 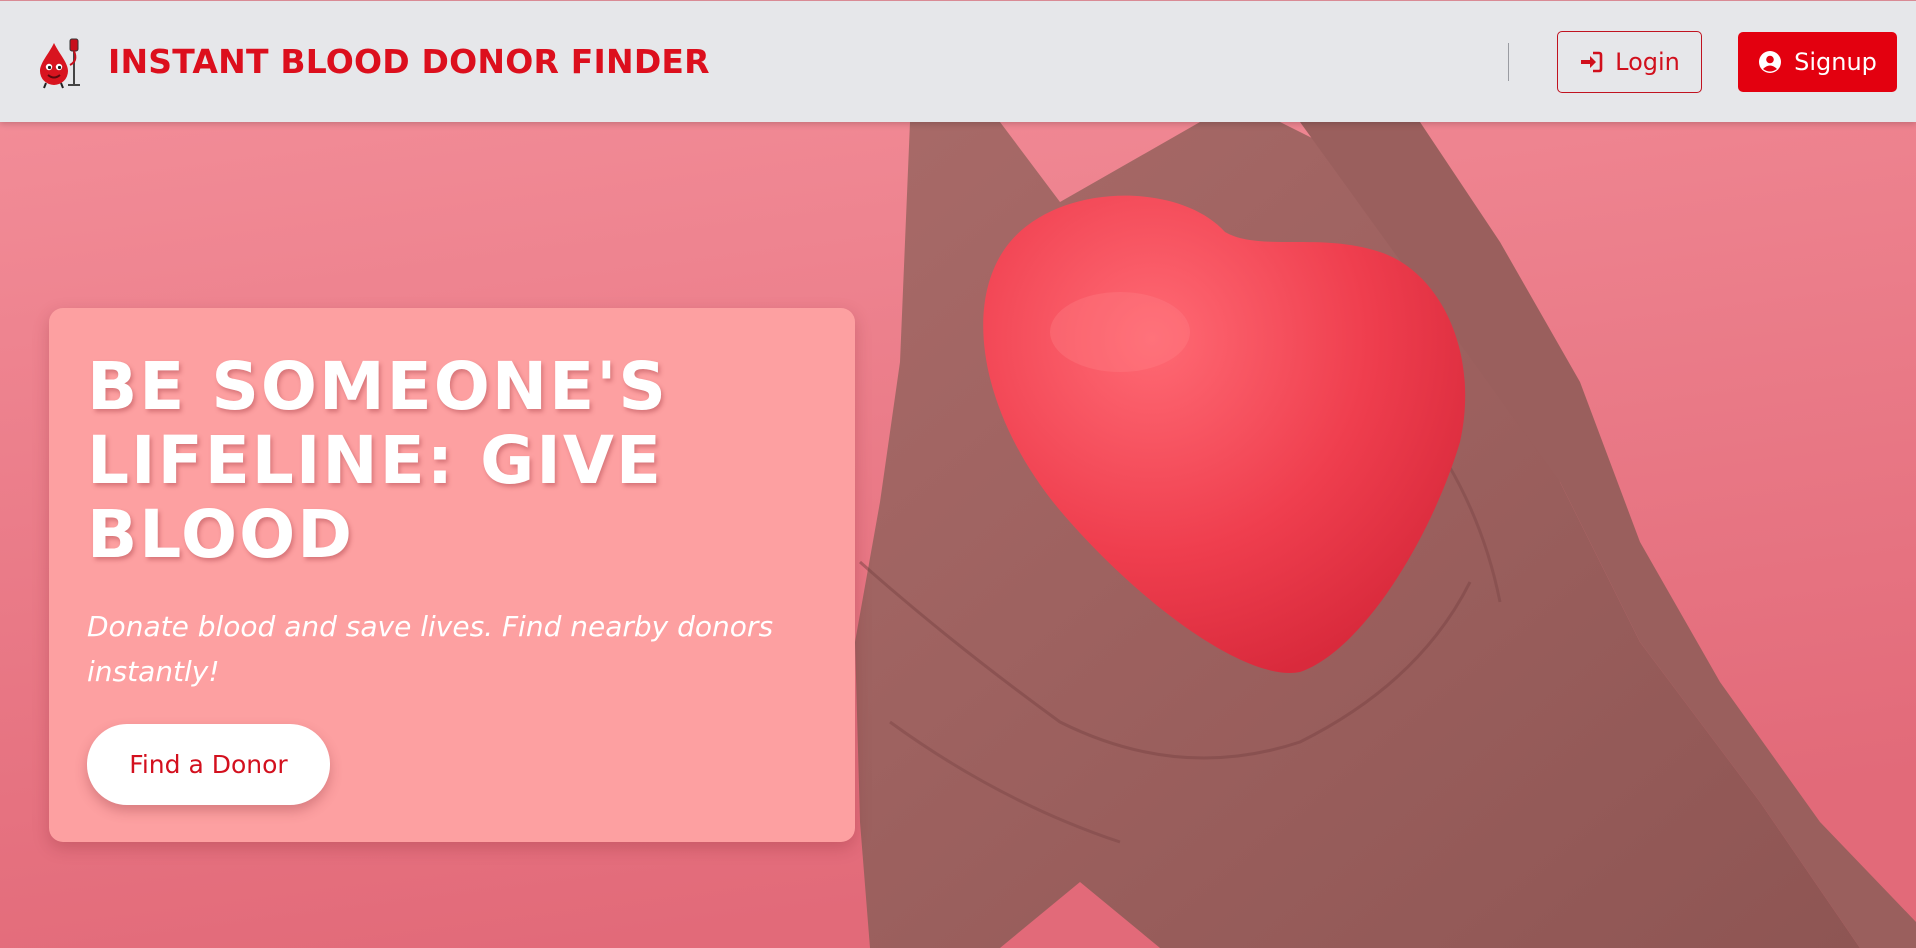 I want to click on brand-title: INSTANT BLOOD DONOR FINDER, so click(x=409, y=61).